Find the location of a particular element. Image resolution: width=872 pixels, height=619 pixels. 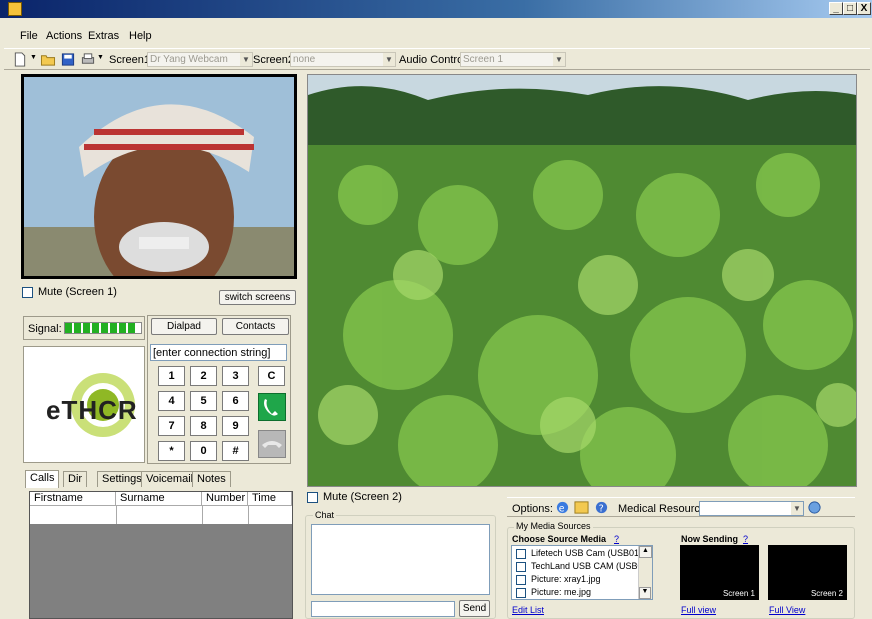

signal-meter is located at coordinates (103, 328).